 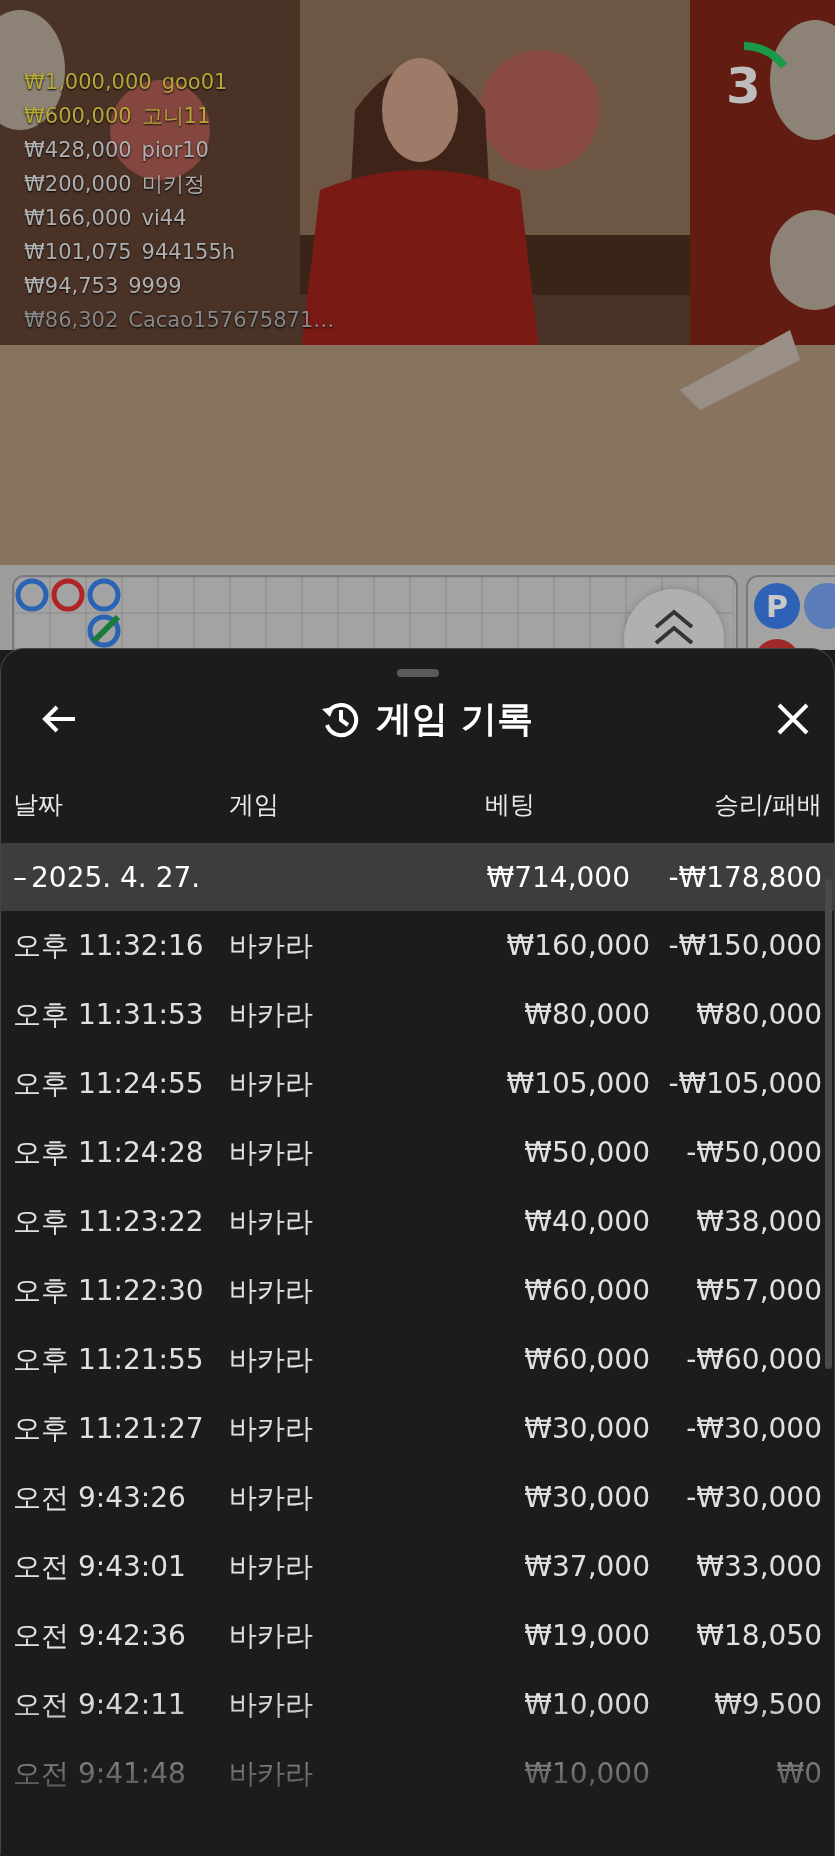 I want to click on winner-amount: ₩86,302, so click(x=71, y=320).